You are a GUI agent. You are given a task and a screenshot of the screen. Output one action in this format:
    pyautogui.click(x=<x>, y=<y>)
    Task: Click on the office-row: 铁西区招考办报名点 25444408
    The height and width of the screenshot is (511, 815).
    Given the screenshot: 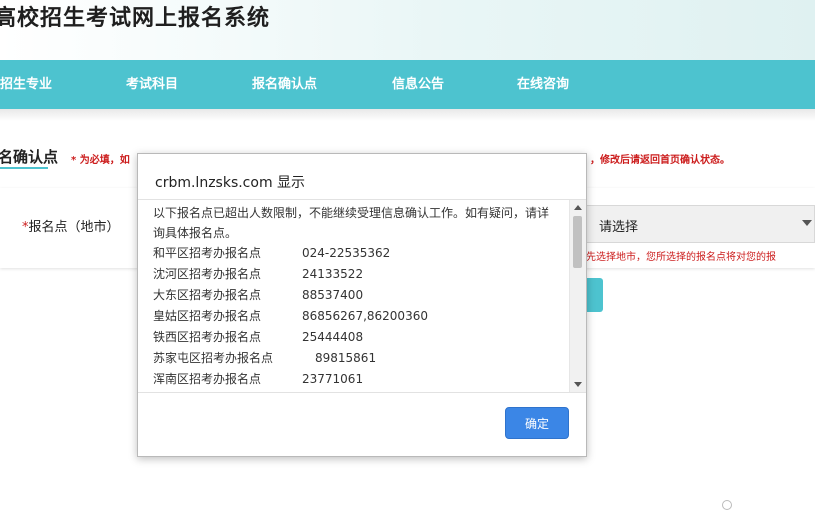 What is the action you would take?
    pyautogui.click(x=258, y=337)
    